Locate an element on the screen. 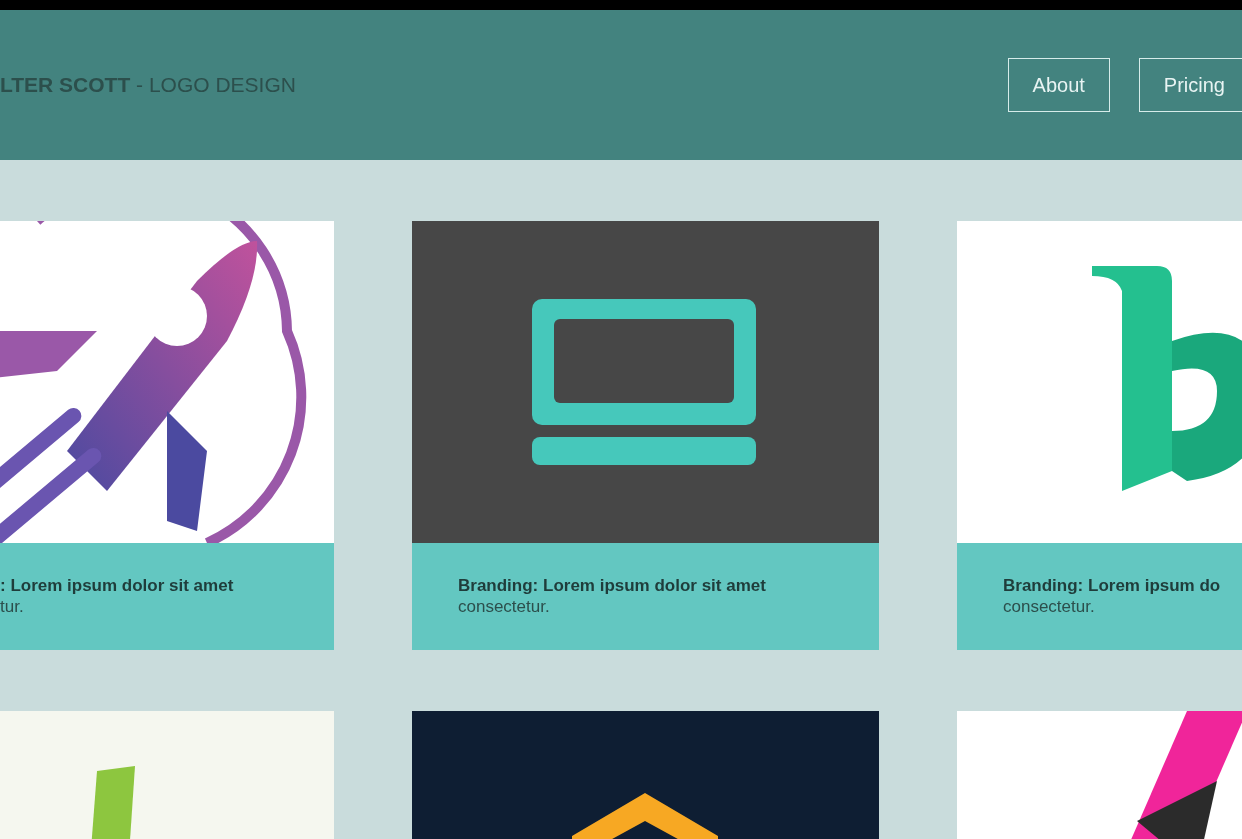 This screenshot has width=1242, height=839. card-title: : Lorem ipsum dolor sit amet is located at coordinates (117, 586).